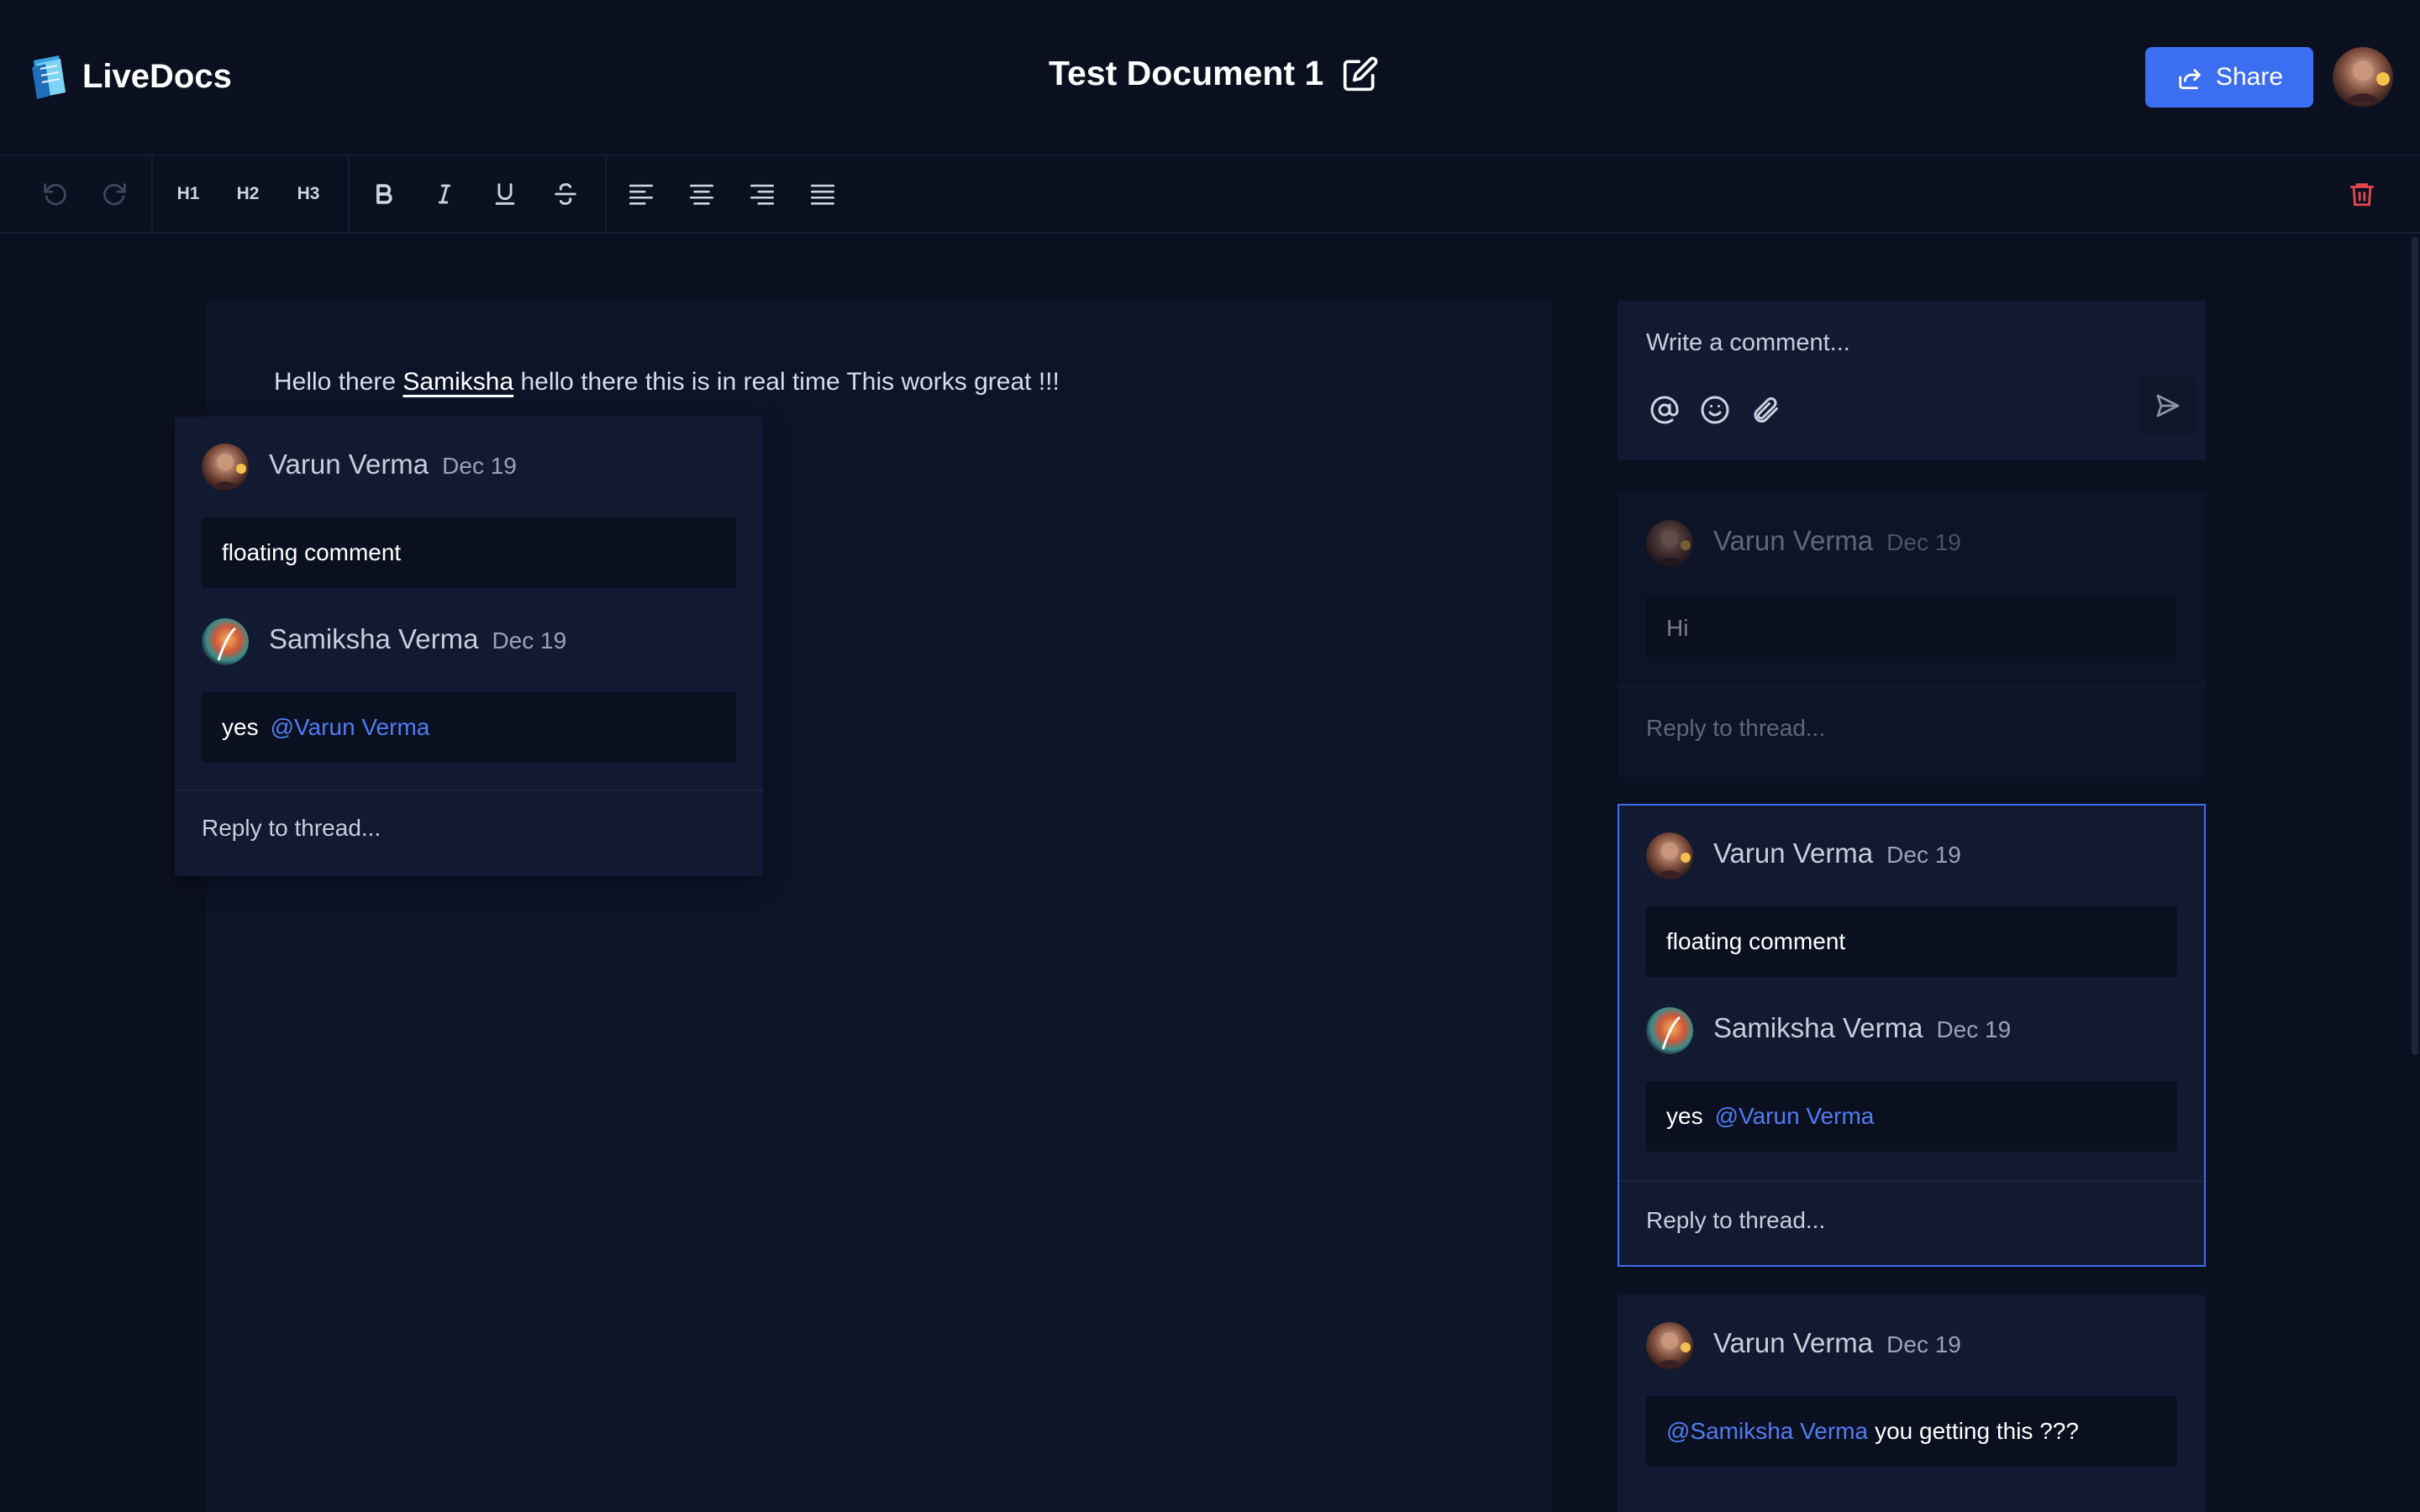  Describe the element at coordinates (2362, 194) in the screenshot. I see `delete-document-icon` at that location.